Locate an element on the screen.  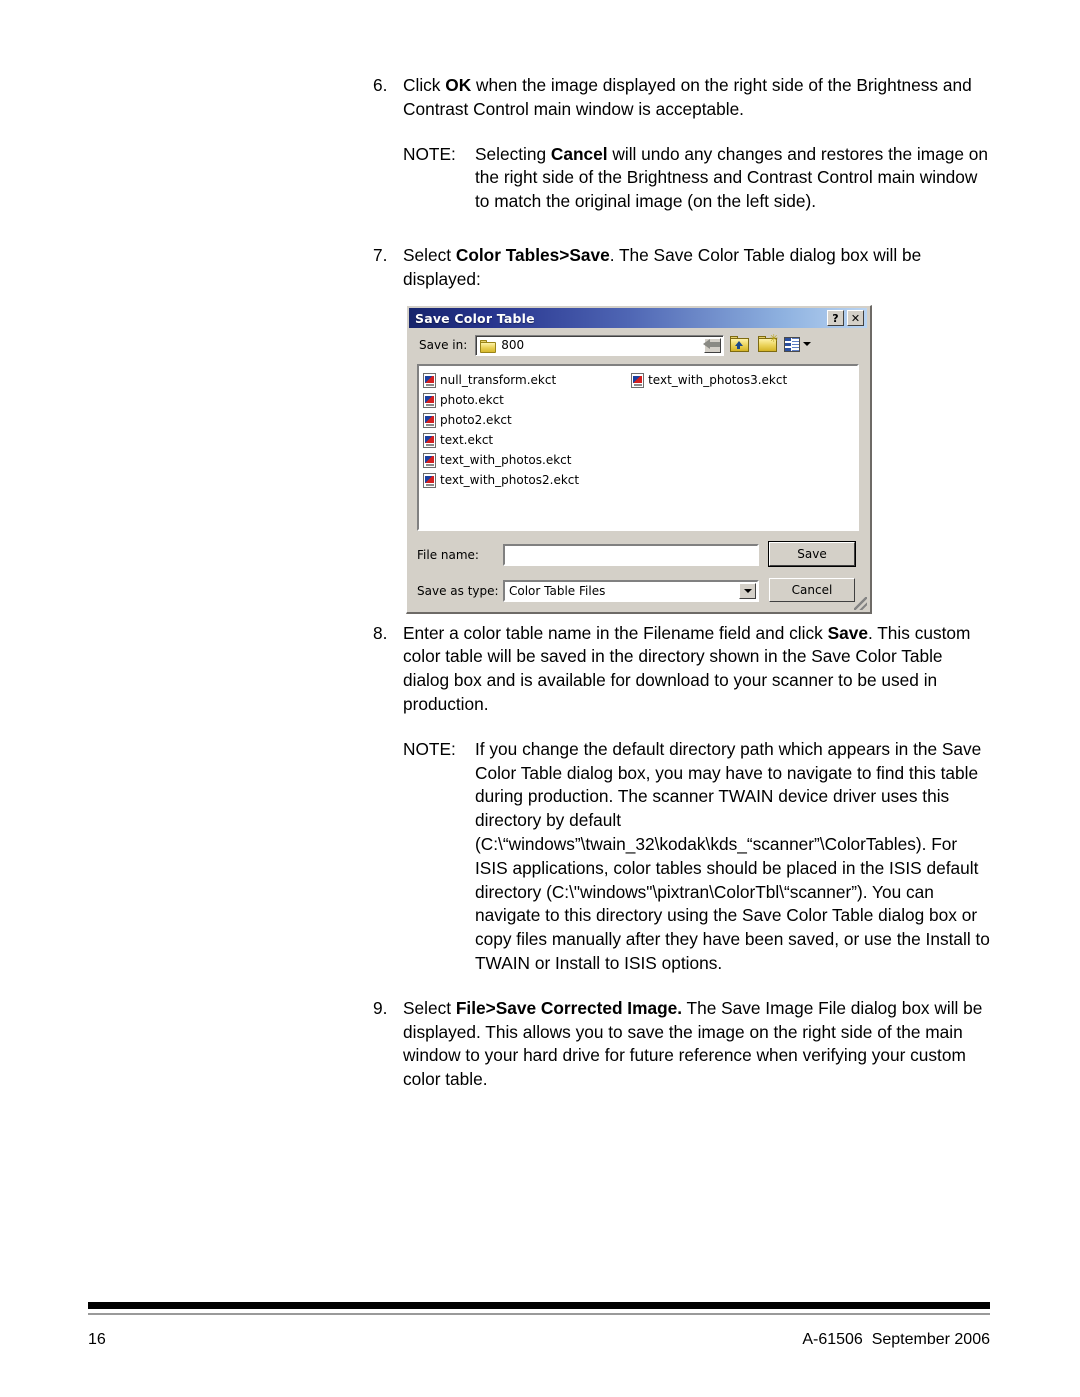
save-as-type-value: Color Table Files is located at coordinates (557, 591).